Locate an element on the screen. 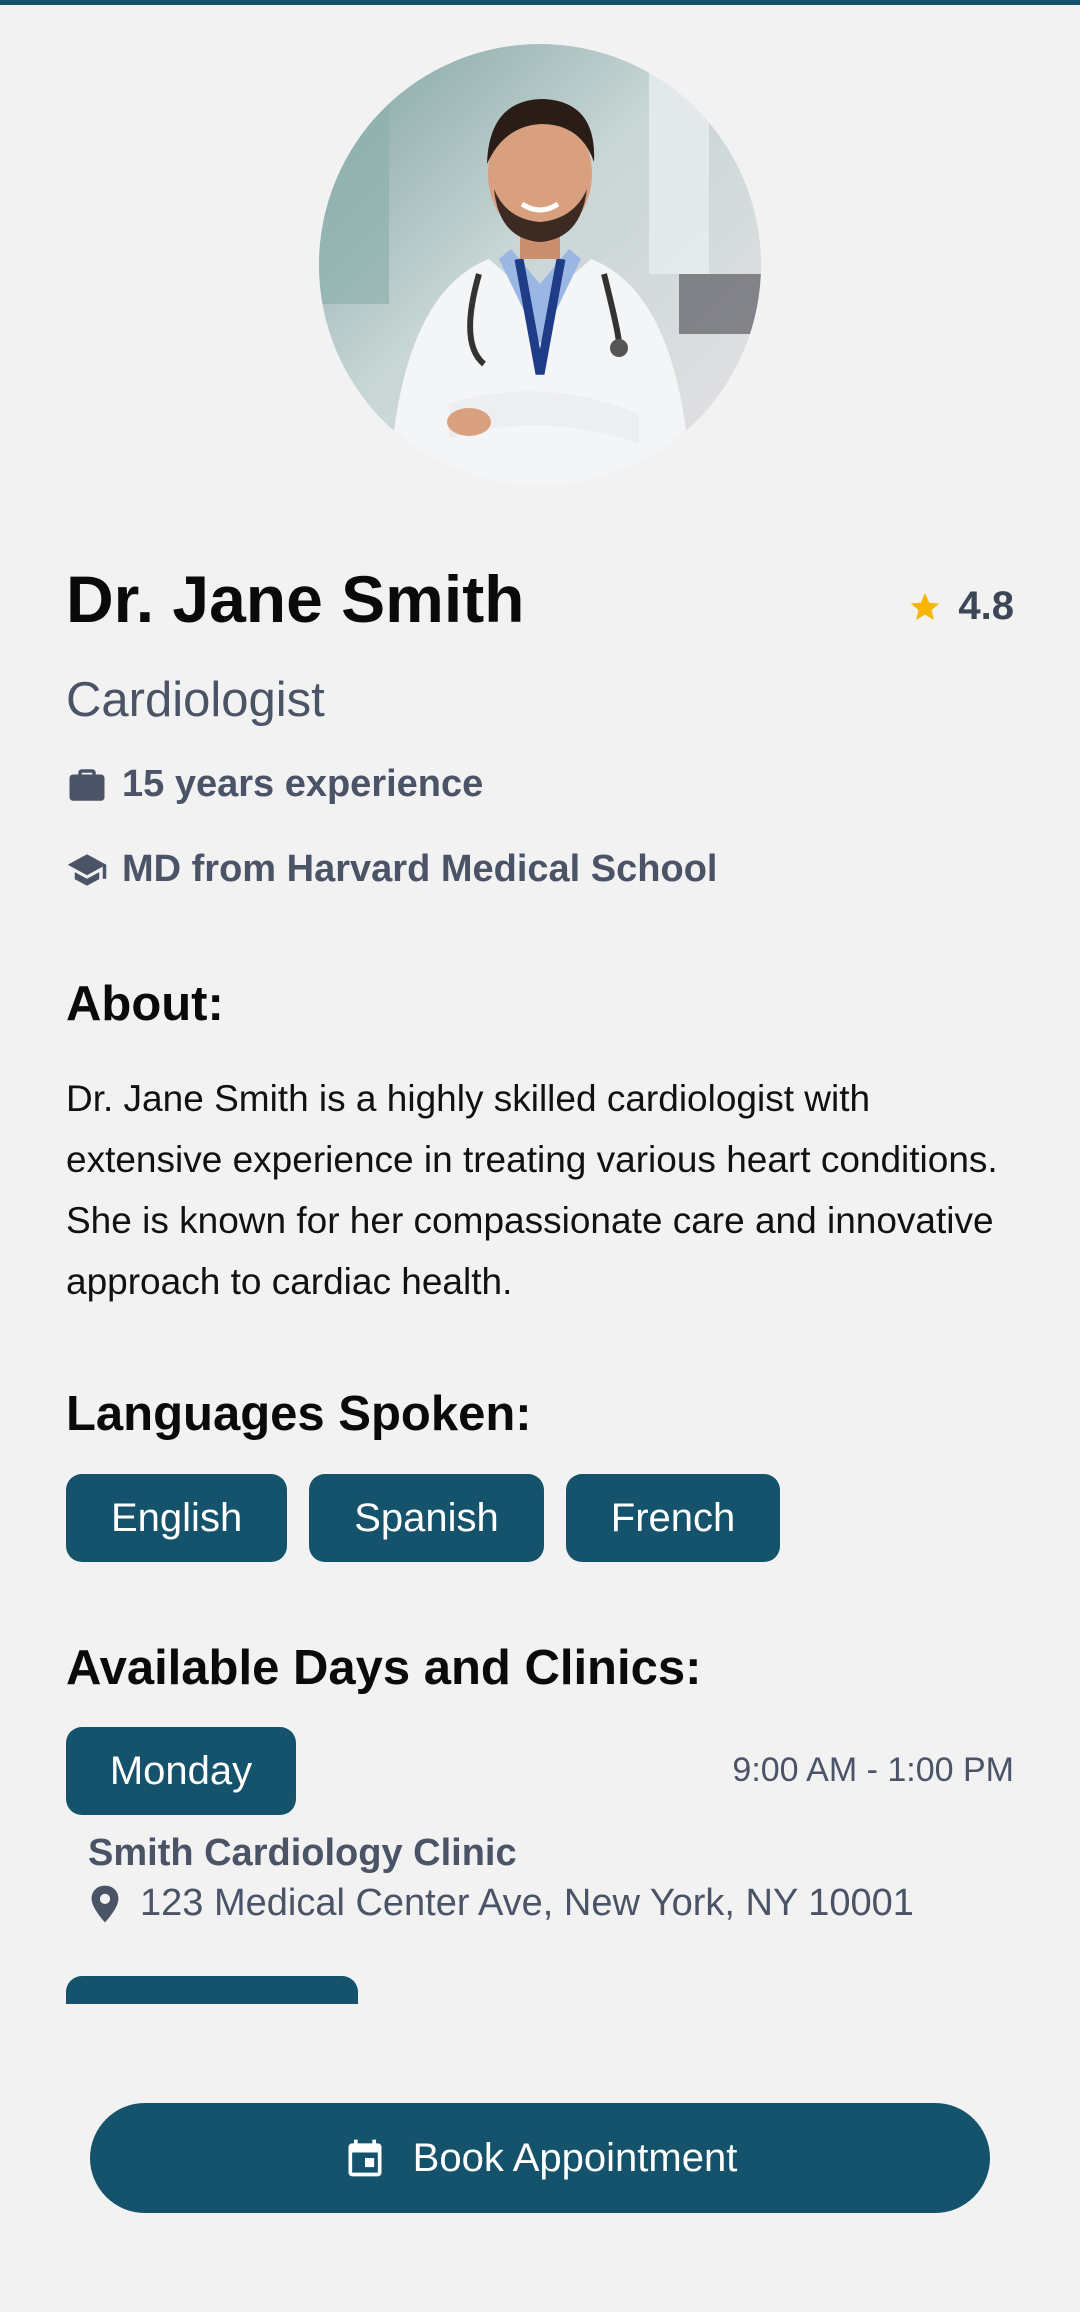 This screenshot has width=1080, height=2312. about-title: About: is located at coordinates (145, 1004).